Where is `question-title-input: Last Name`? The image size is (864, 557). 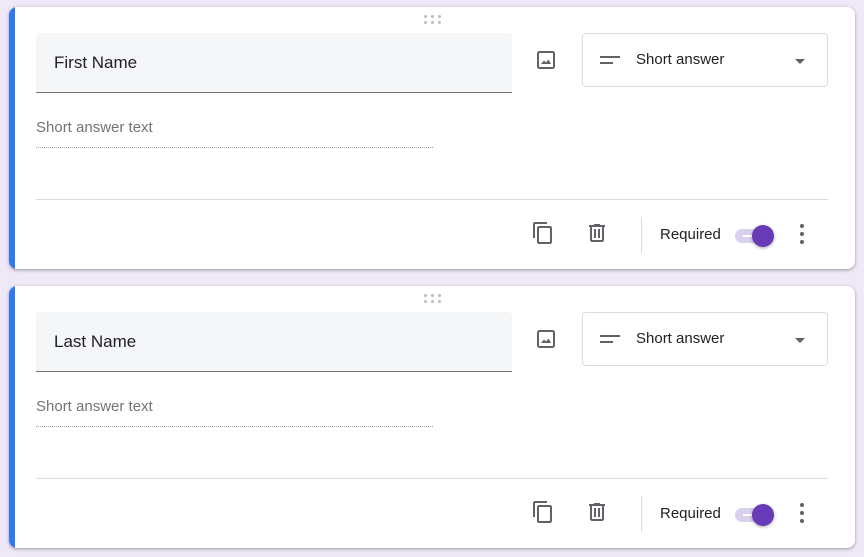
question-title-input: Last Name is located at coordinates (274, 342).